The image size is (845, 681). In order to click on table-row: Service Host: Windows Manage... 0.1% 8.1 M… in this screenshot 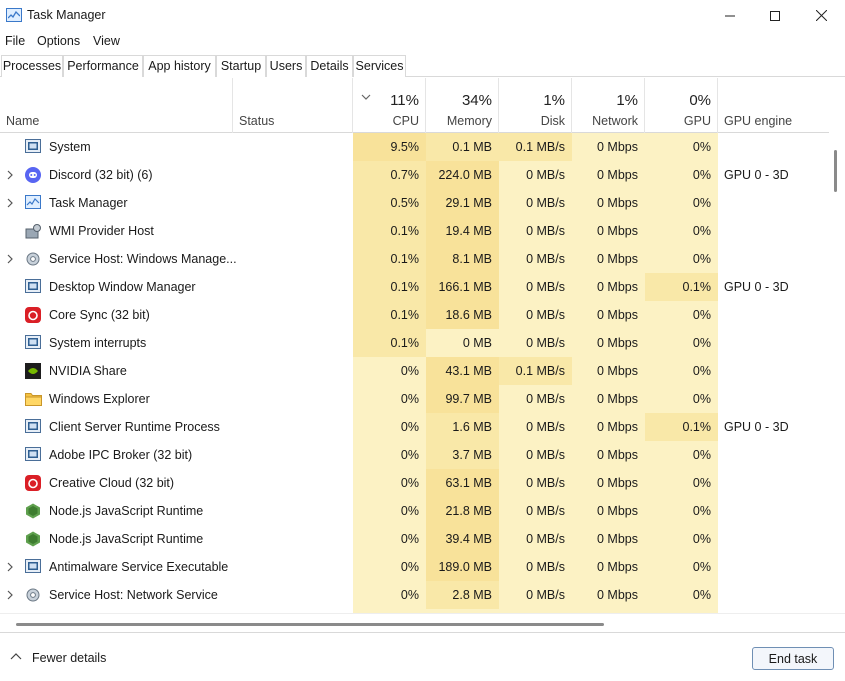, I will do `click(414, 259)`.